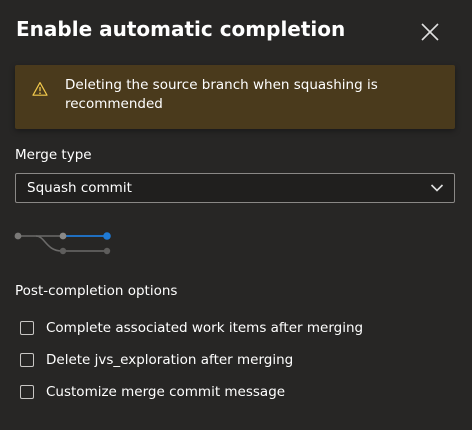  I want to click on complete-work-items-checkbox, so click(27, 328).